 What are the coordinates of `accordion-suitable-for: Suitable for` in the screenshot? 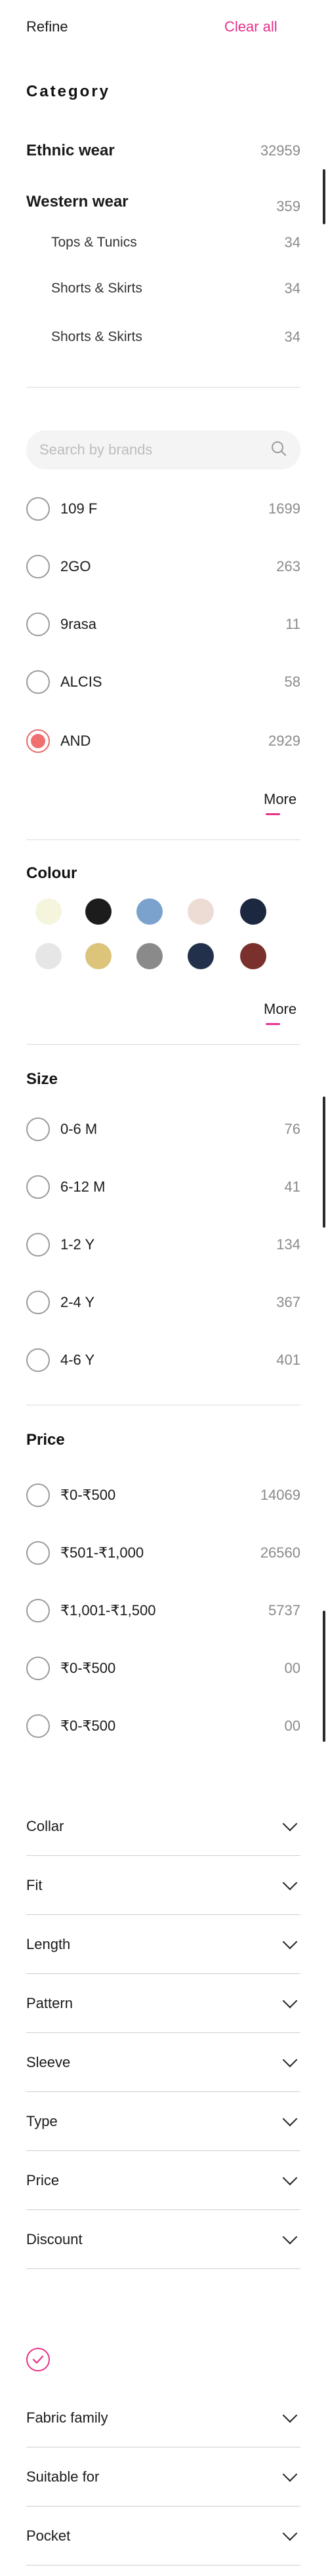 It's located at (163, 2476).